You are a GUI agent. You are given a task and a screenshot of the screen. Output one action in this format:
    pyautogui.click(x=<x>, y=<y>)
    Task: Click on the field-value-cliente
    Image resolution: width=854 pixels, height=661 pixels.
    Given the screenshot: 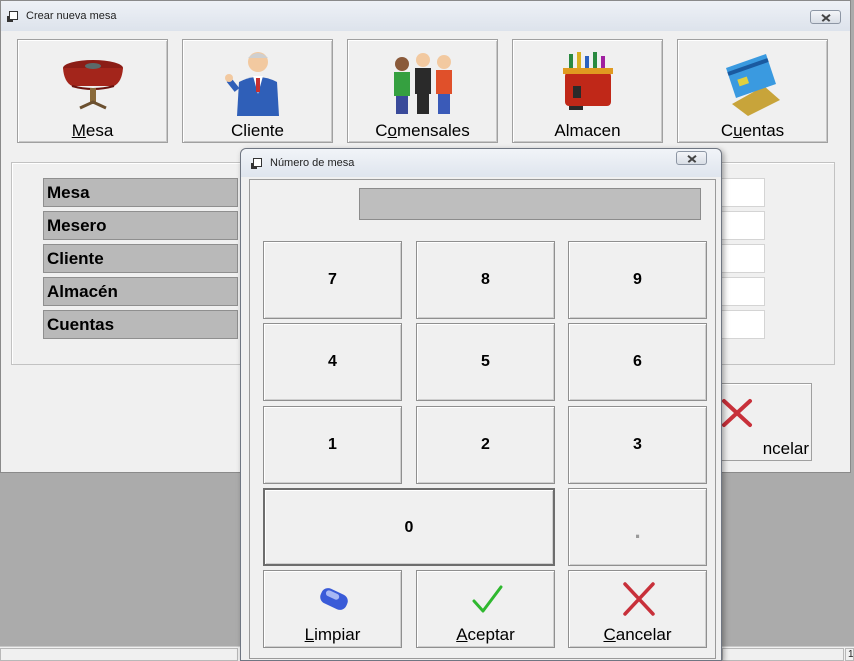 What is the action you would take?
    pyautogui.click(x=741, y=258)
    